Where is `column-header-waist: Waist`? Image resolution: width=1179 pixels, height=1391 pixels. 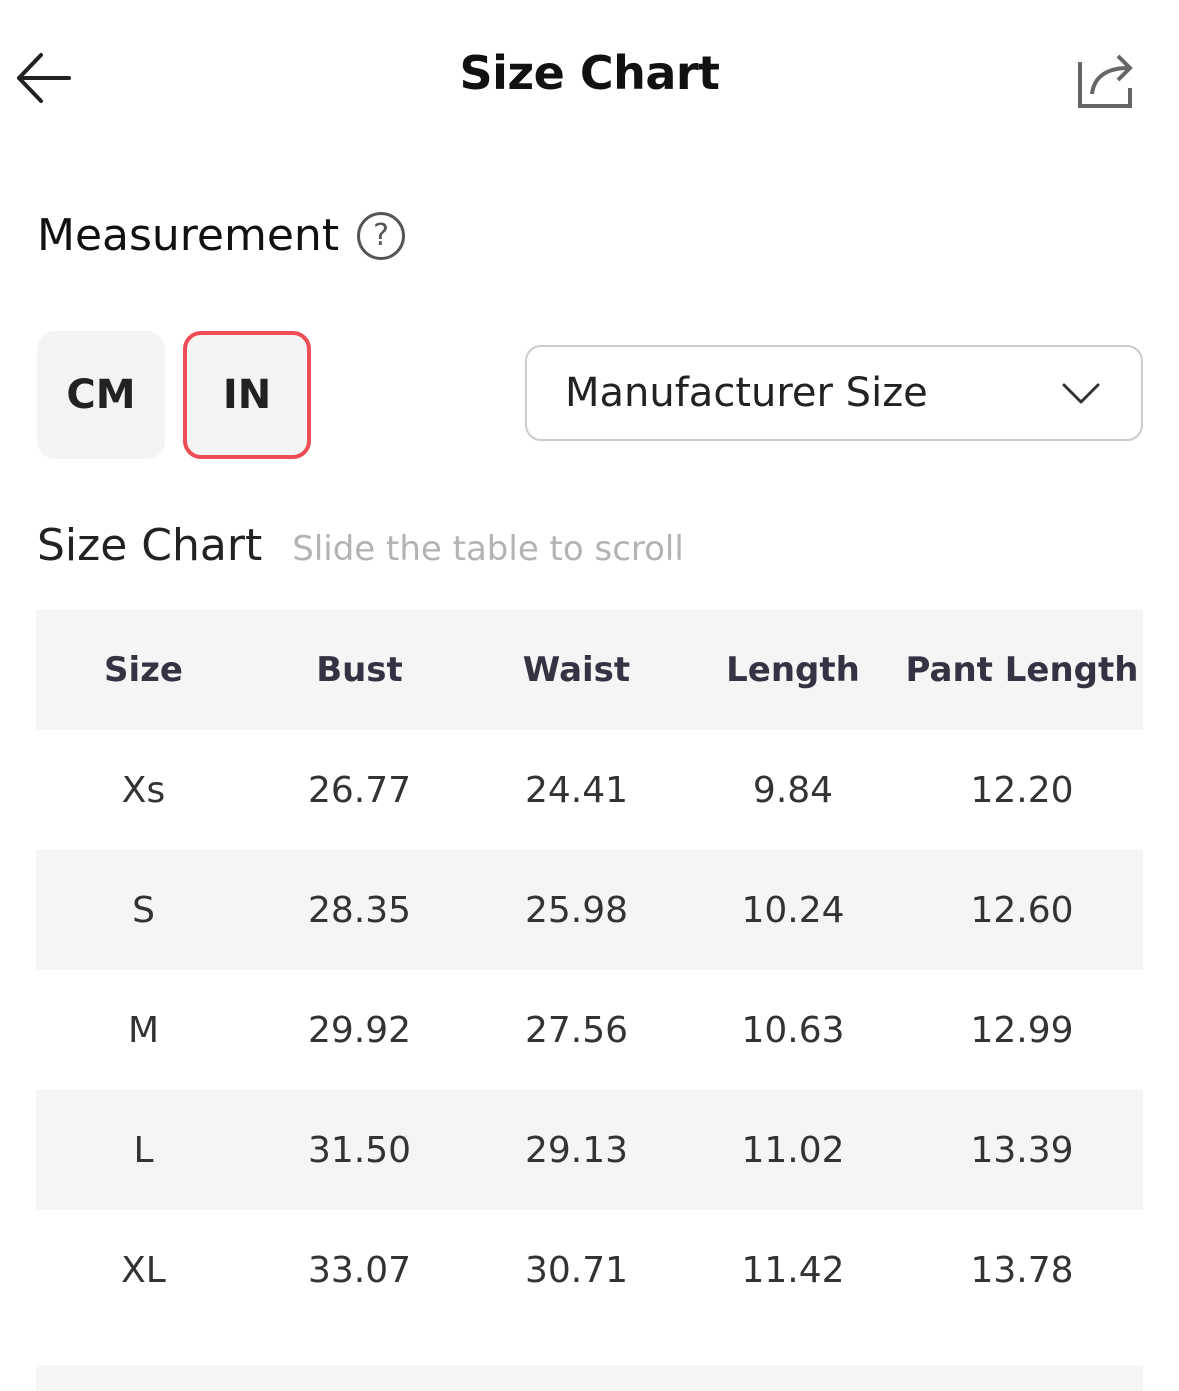
column-header-waist: Waist is located at coordinates (576, 670).